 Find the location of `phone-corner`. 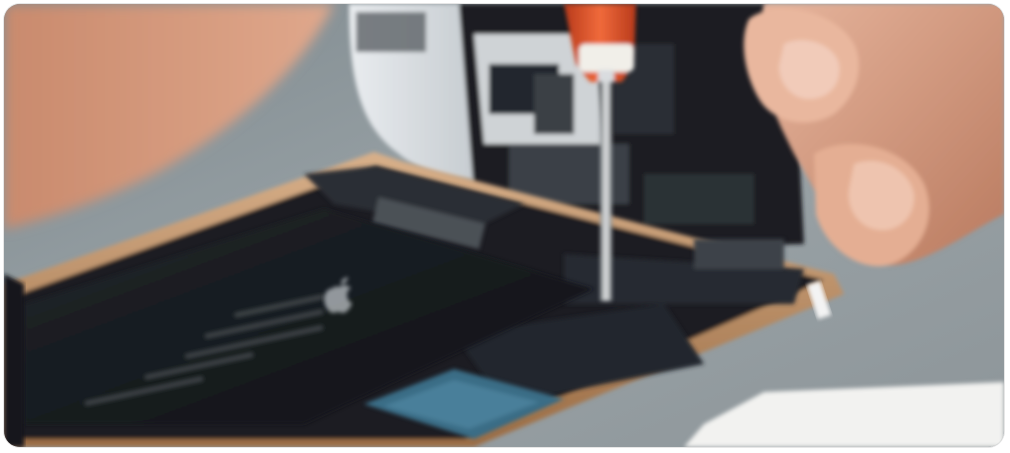

phone-corner is located at coordinates (14, 360).